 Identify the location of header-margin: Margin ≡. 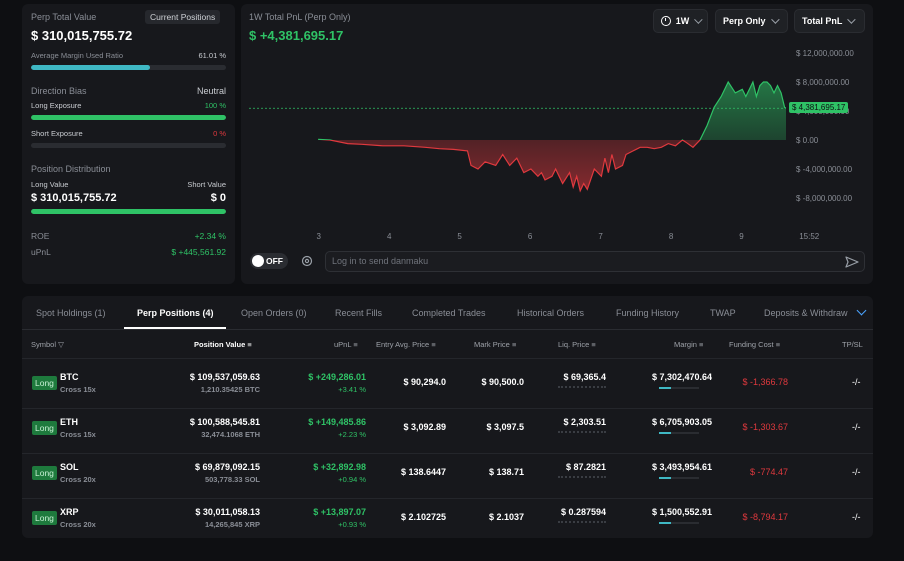
(688, 344).